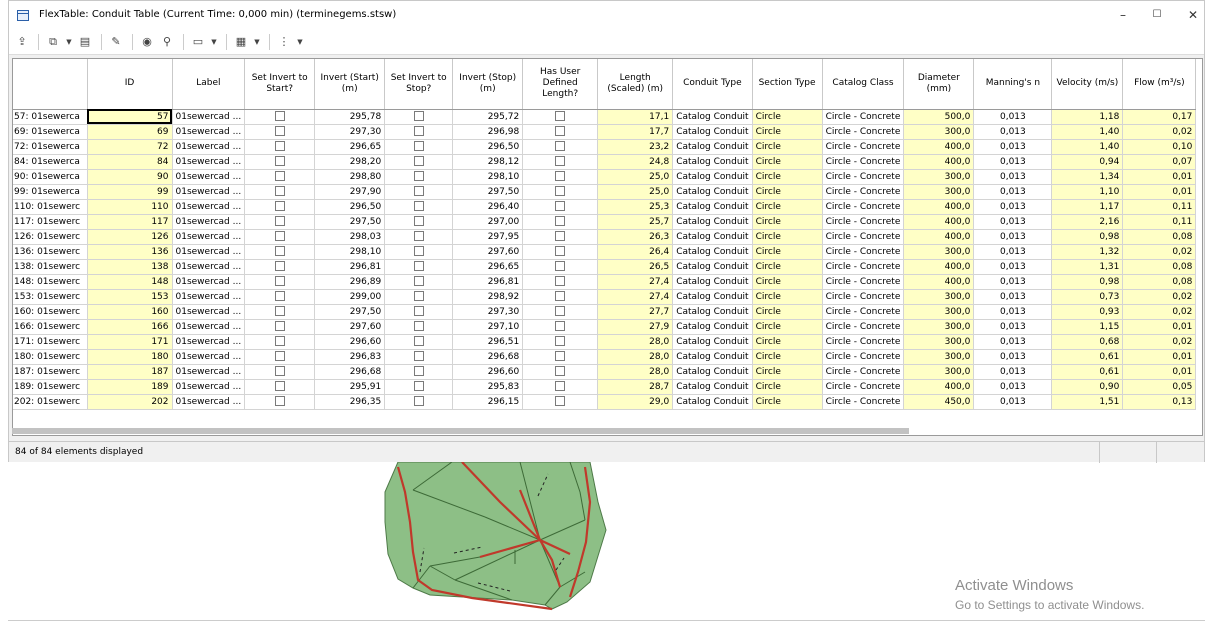  I want to click on cell-id: 126, so click(130, 237).